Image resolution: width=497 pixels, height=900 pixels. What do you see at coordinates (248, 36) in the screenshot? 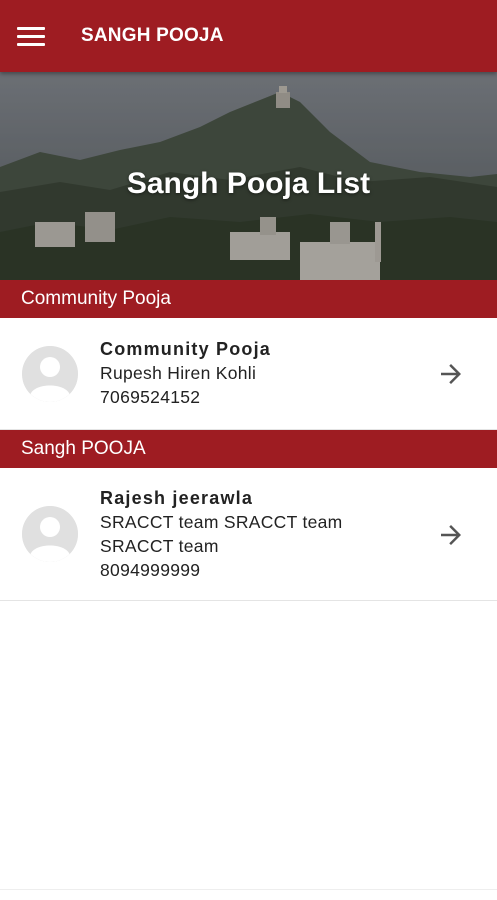
I see `app-bar: SANGH POOJA` at bounding box center [248, 36].